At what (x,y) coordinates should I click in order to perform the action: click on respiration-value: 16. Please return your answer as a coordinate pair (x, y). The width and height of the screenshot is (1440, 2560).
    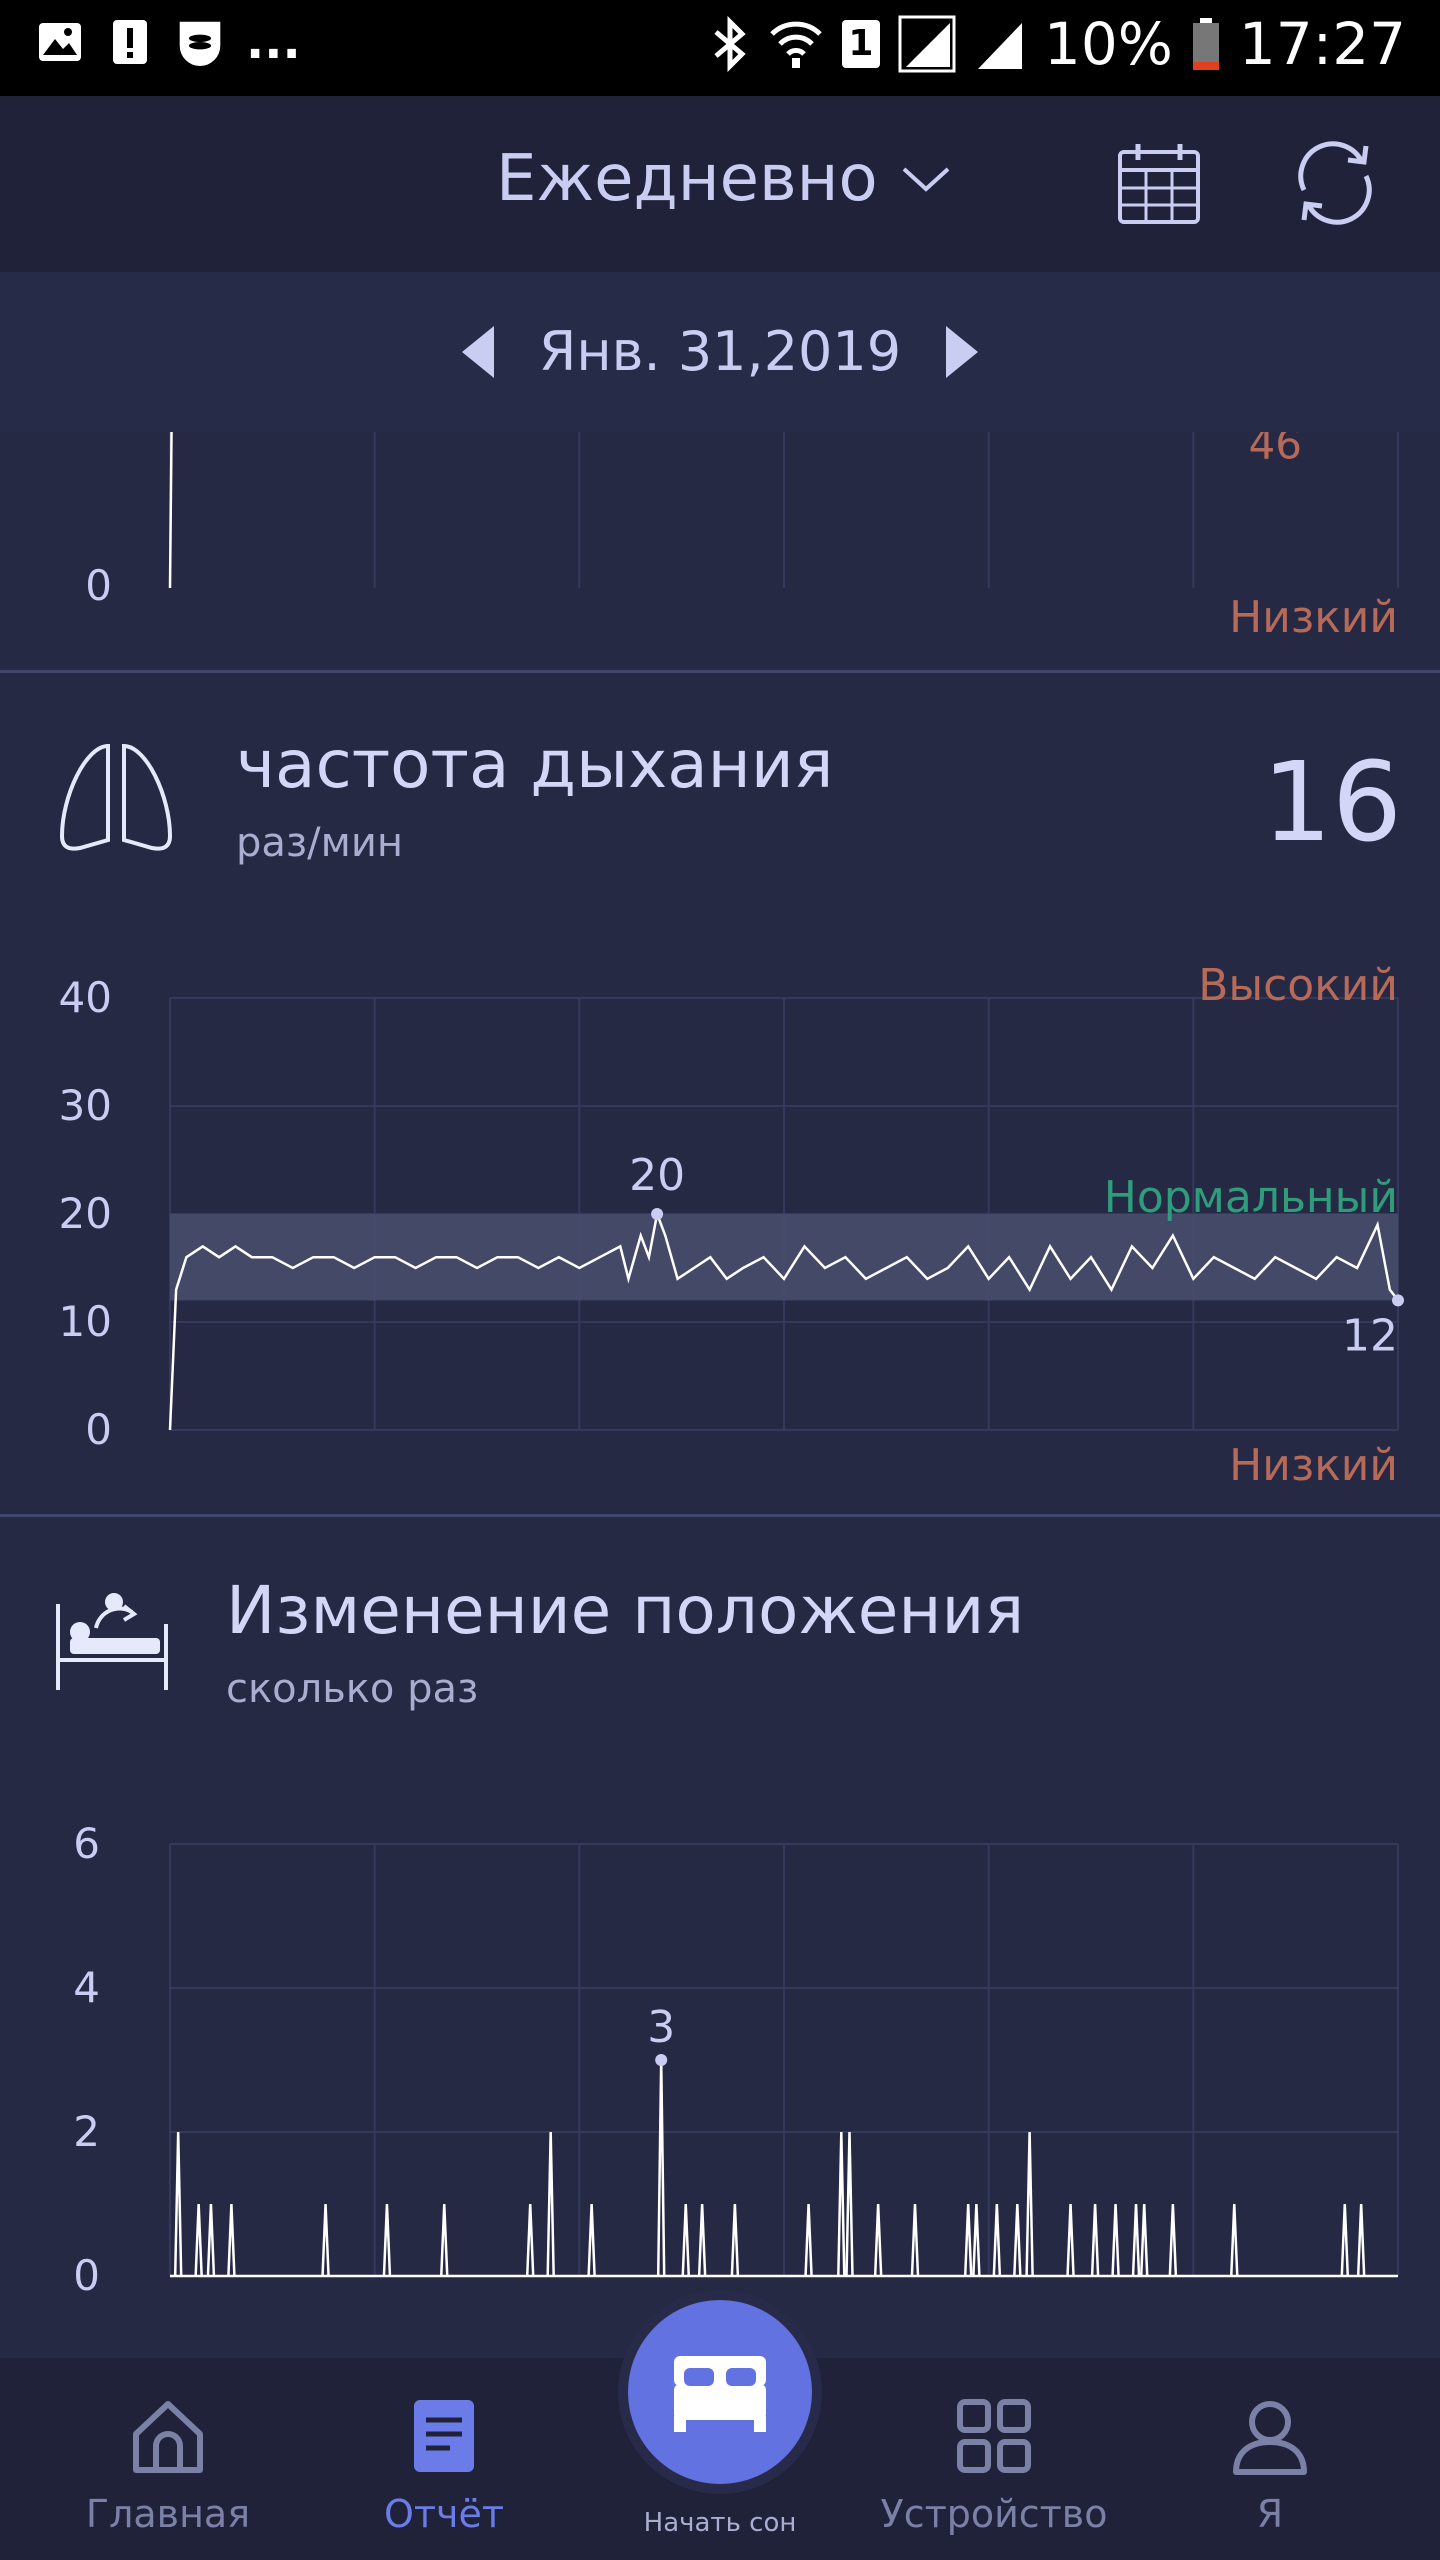
    Looking at the image, I should click on (1332, 802).